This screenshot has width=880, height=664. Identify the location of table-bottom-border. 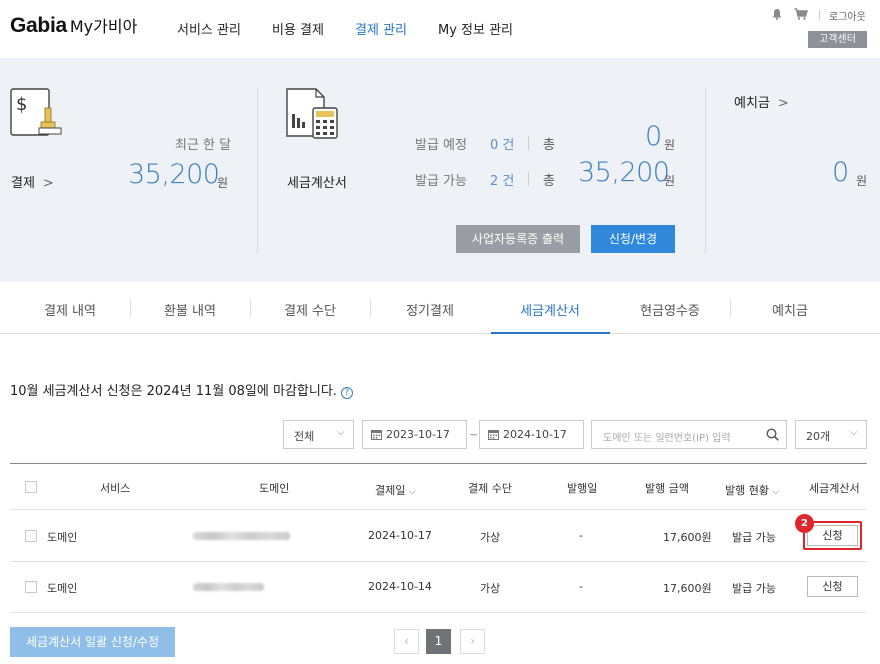
(438, 612).